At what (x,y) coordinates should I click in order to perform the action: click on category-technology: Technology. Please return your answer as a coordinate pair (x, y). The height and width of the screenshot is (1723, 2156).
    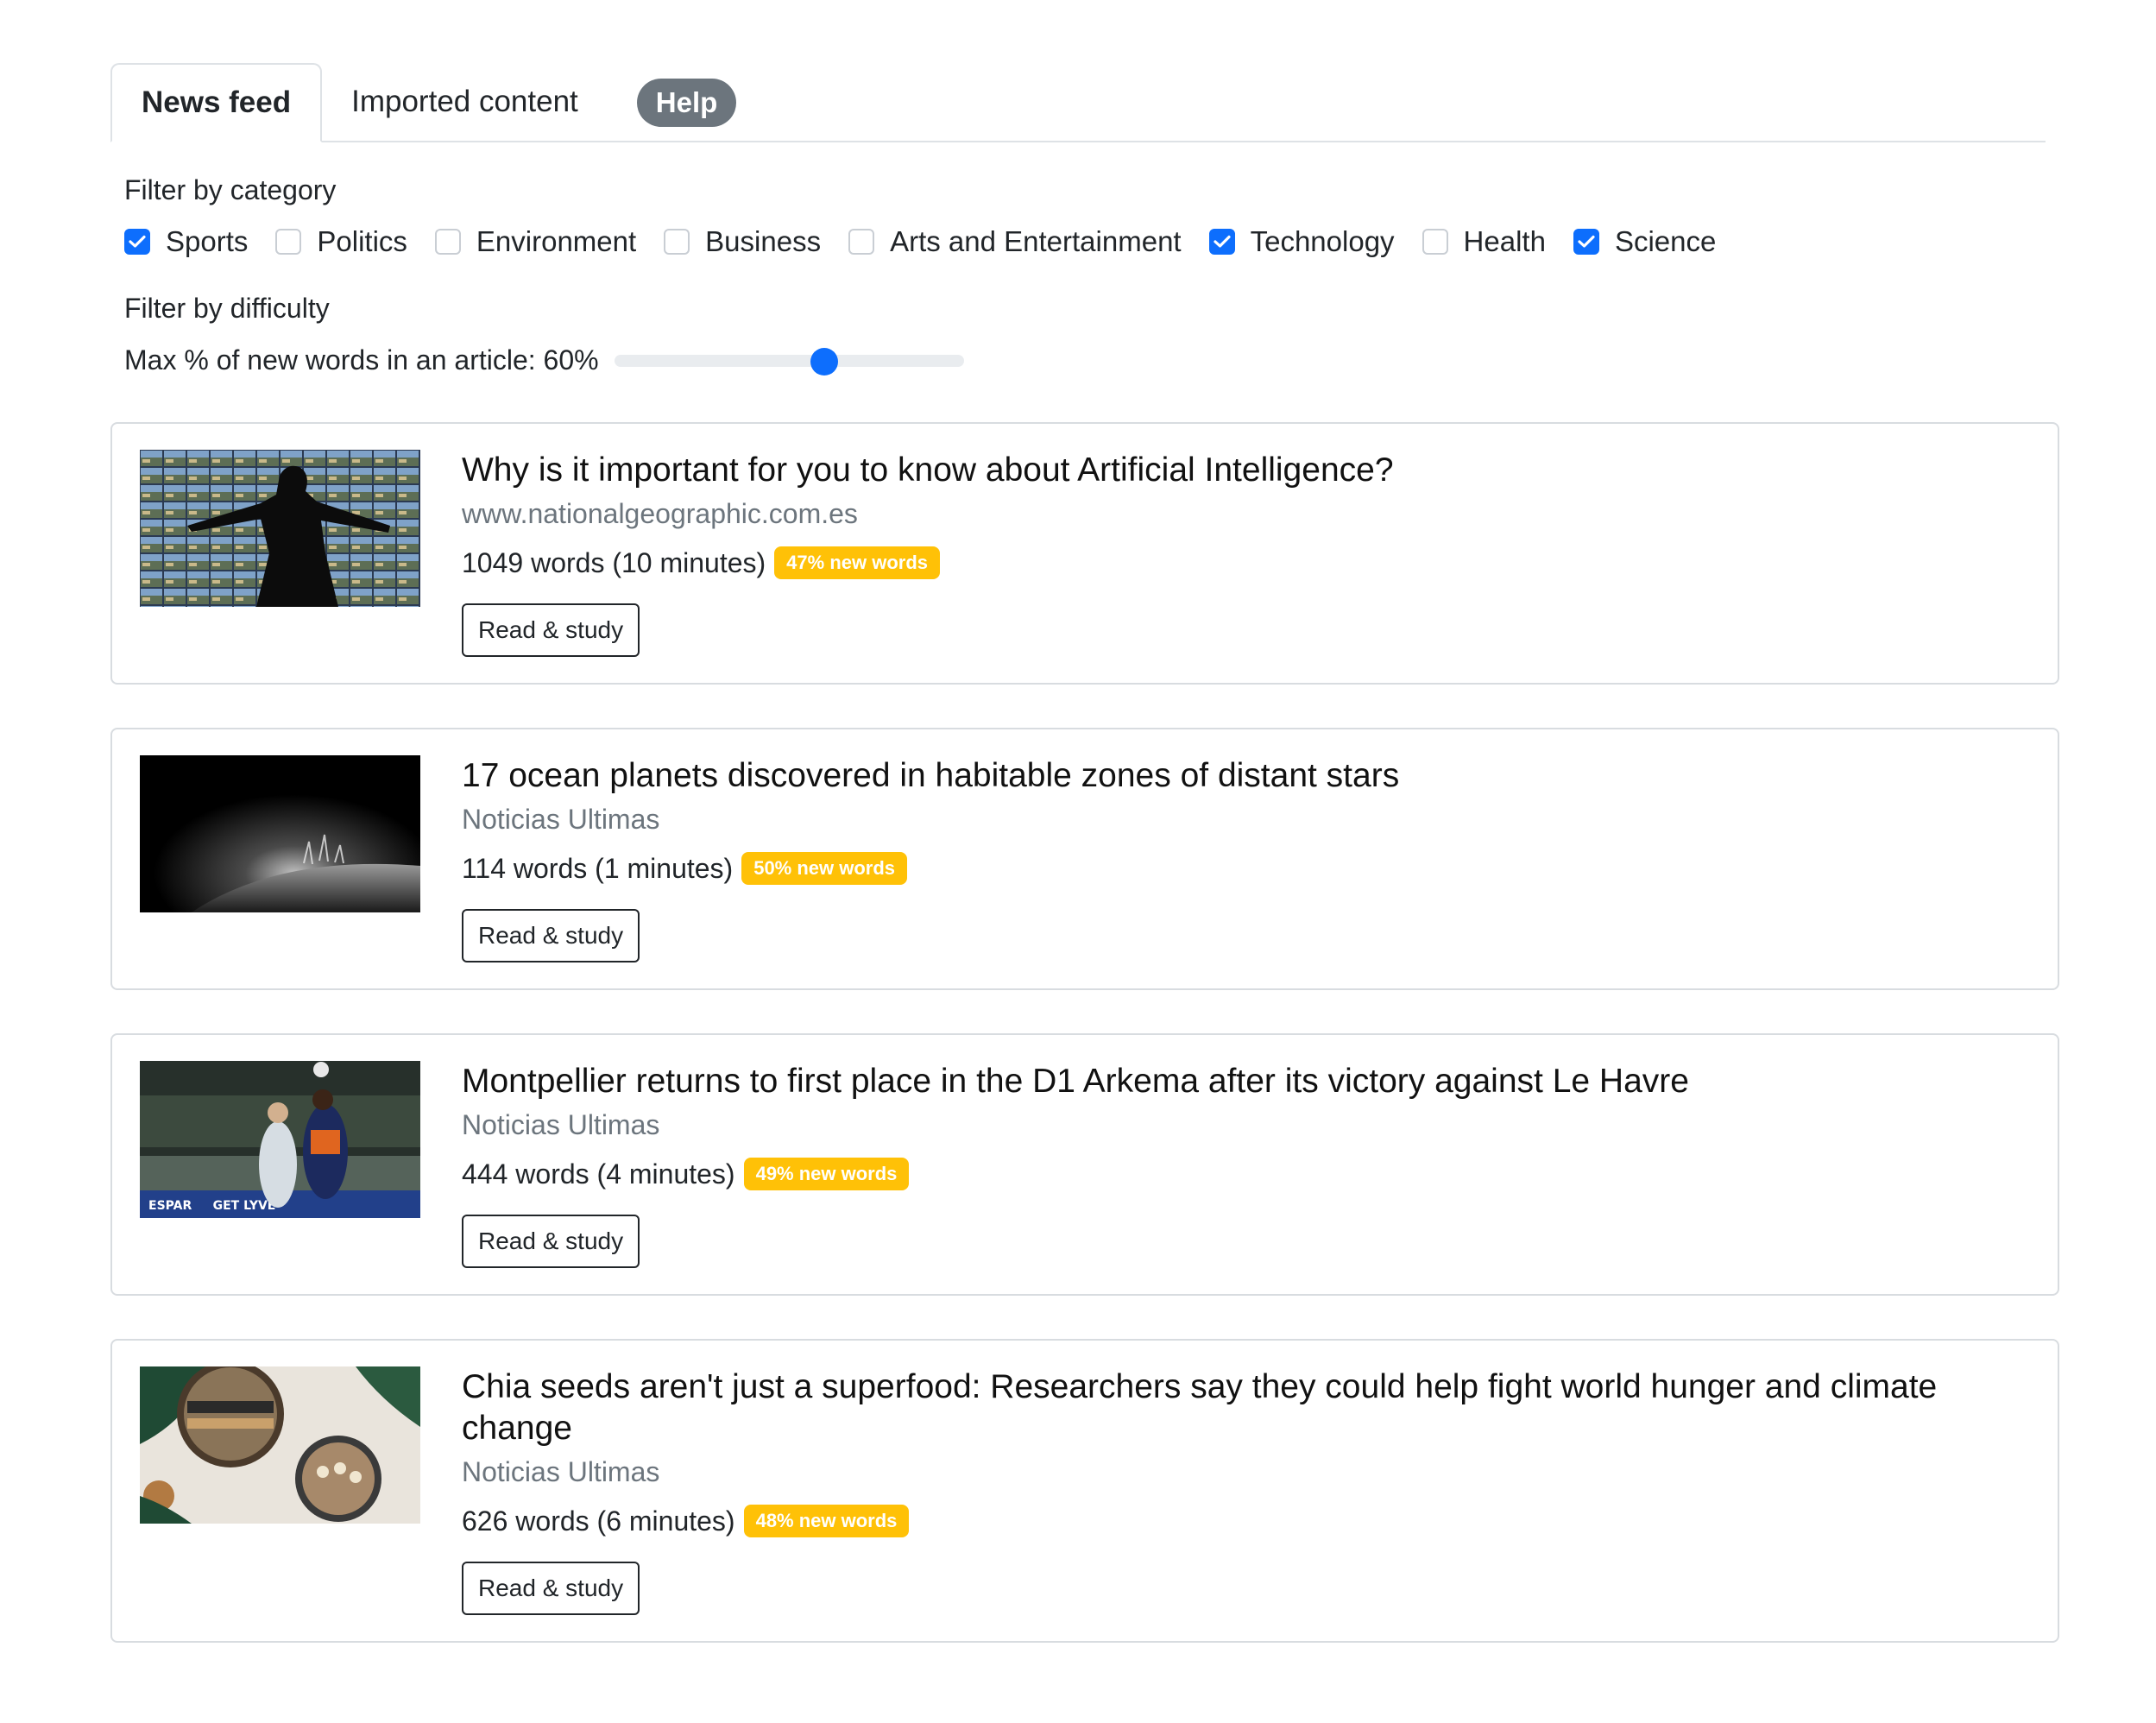
    Looking at the image, I should click on (1301, 241).